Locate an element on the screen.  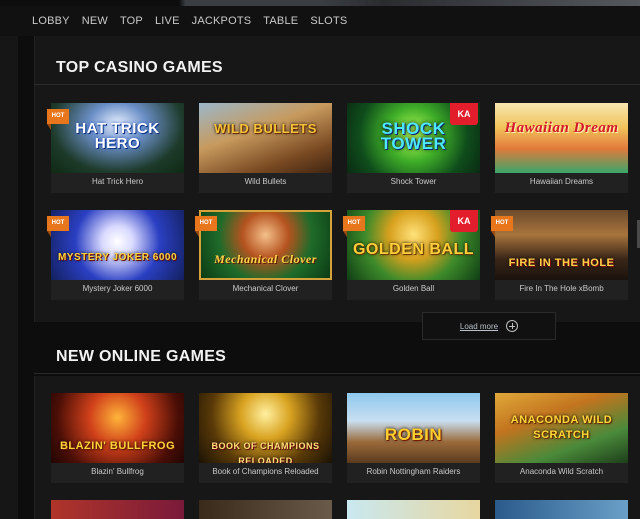
load-more-label: Load more is located at coordinates (479, 326).